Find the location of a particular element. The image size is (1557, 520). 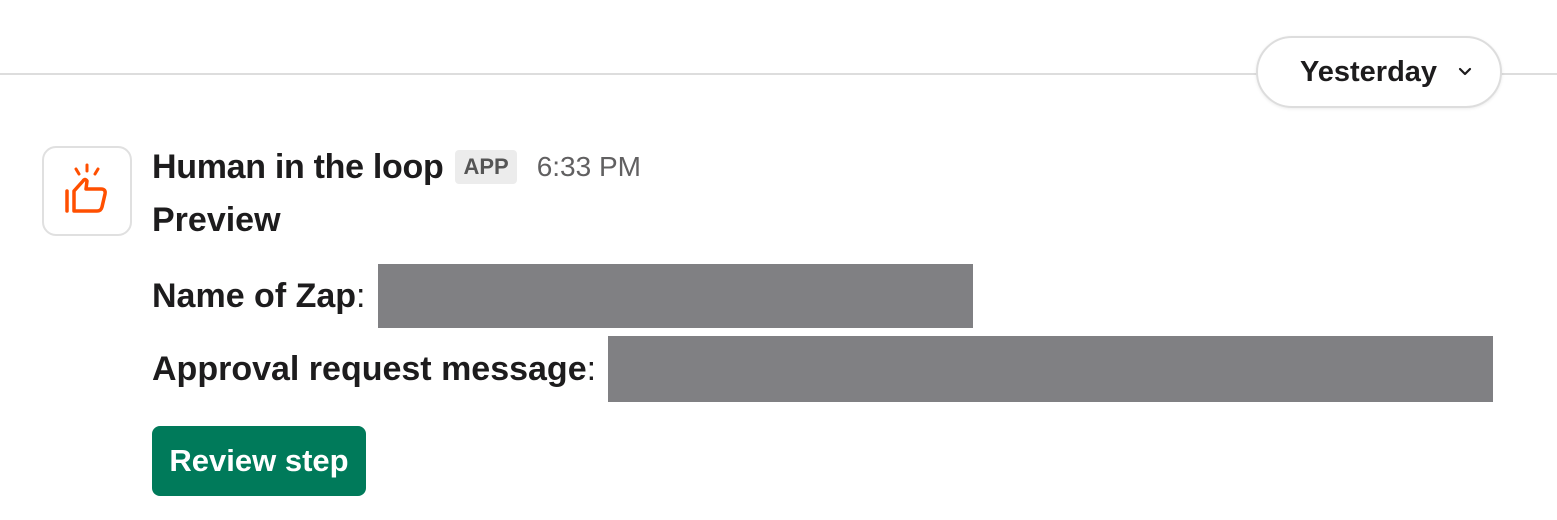

message-header: Human in the loop APP 6:33 PM is located at coordinates (396, 167).